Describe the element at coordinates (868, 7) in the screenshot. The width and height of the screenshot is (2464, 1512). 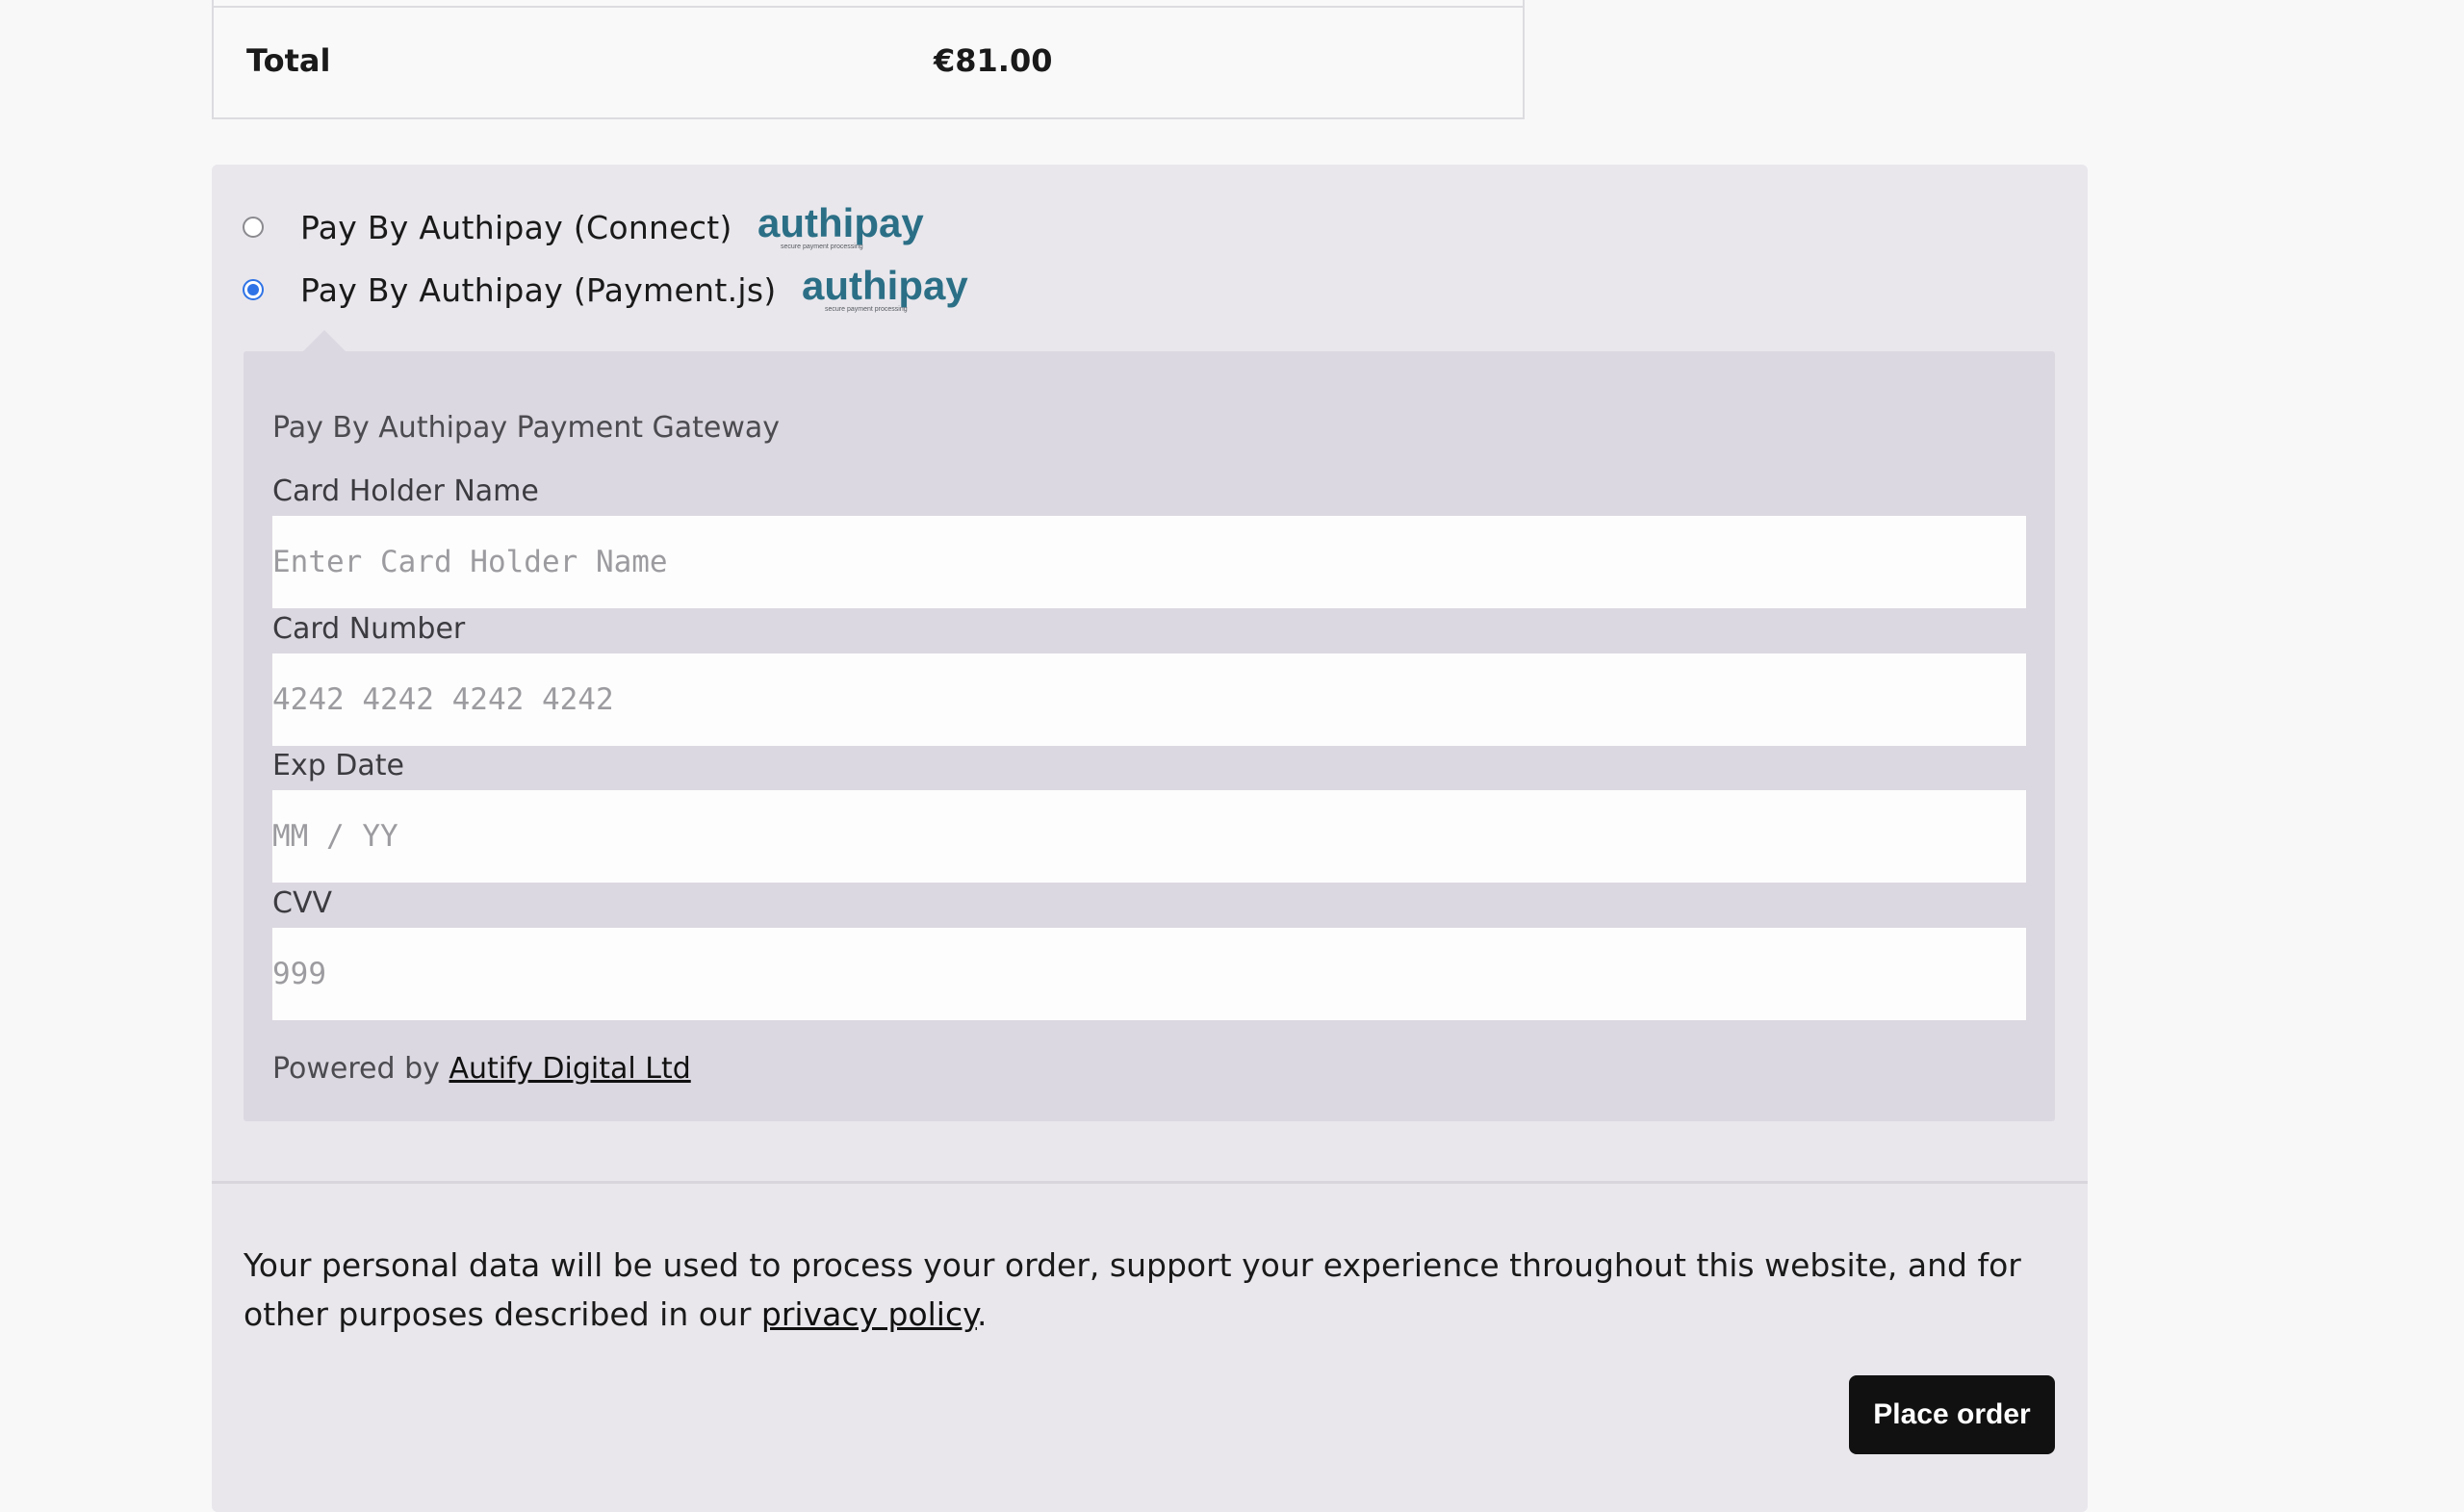
I see `table-divider` at that location.